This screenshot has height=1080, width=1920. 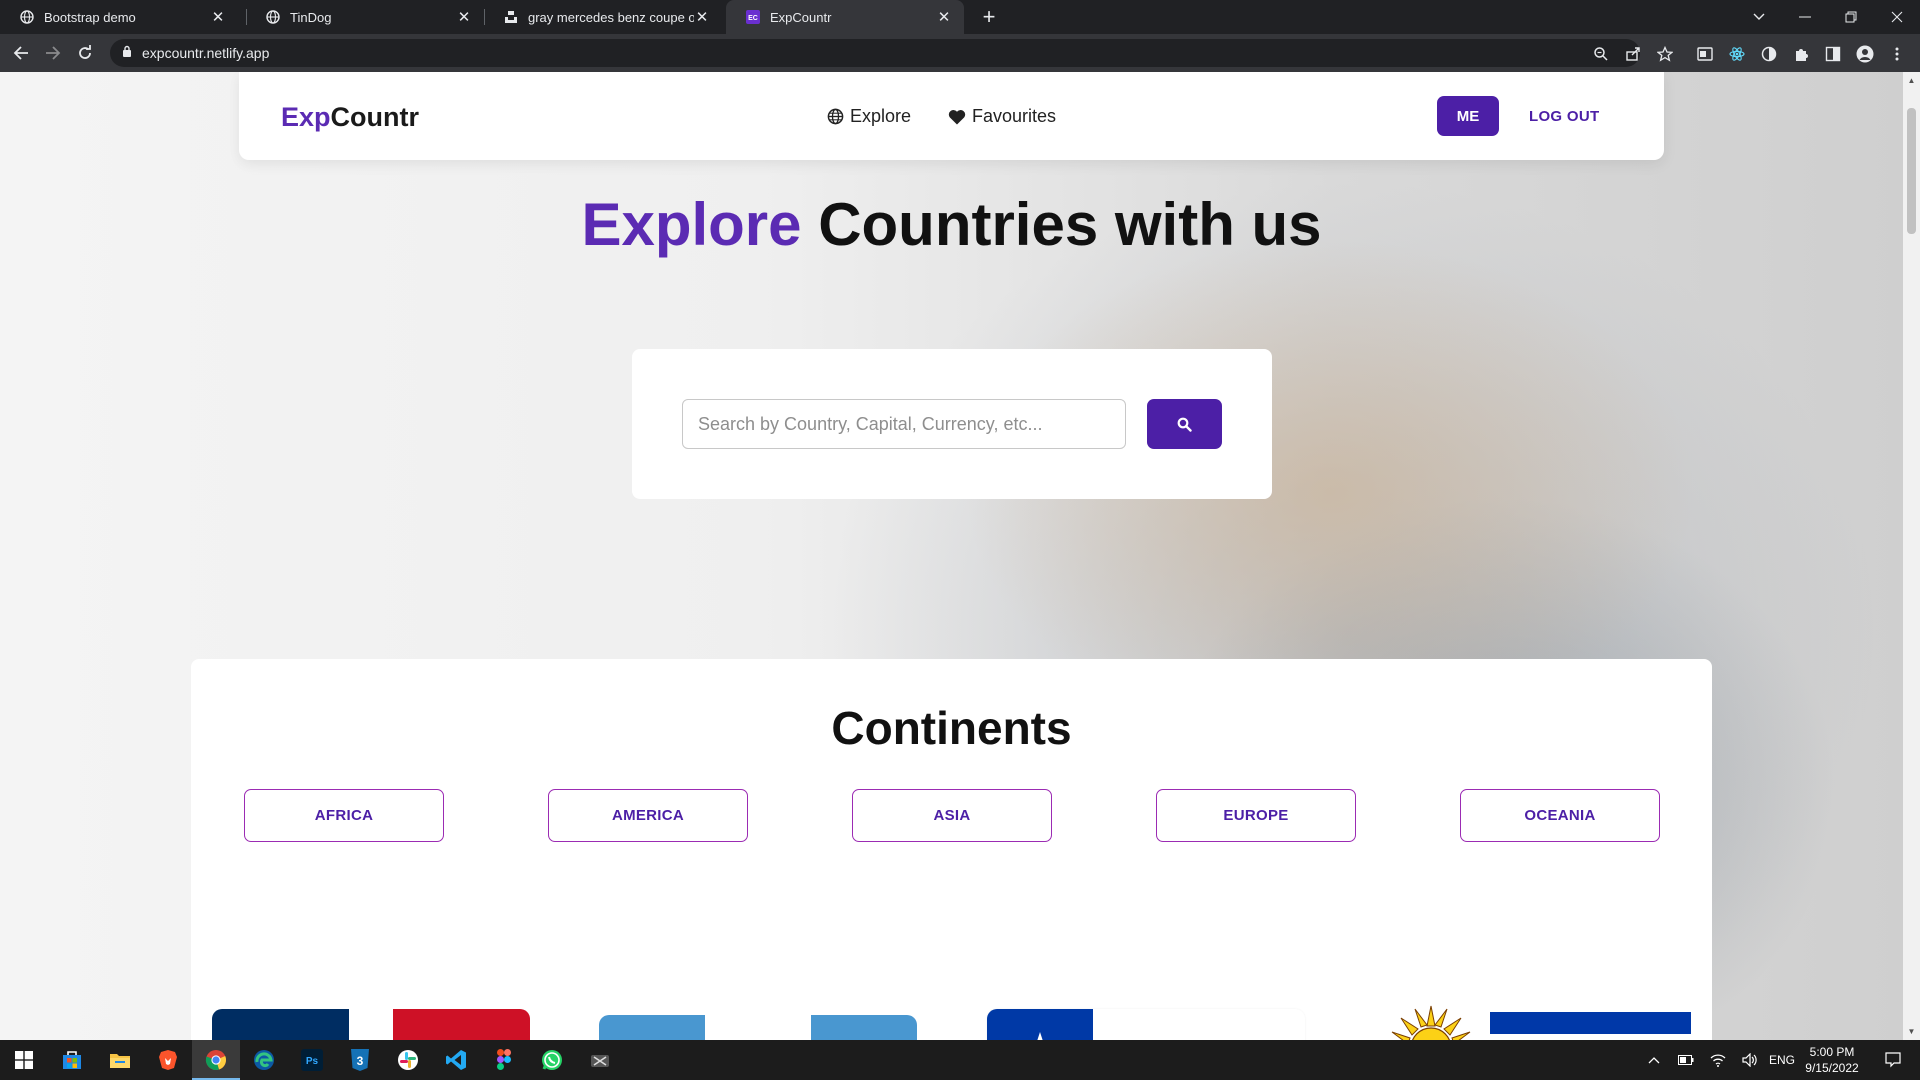 I want to click on nav-favourites-label: Favourites, so click(x=1014, y=116).